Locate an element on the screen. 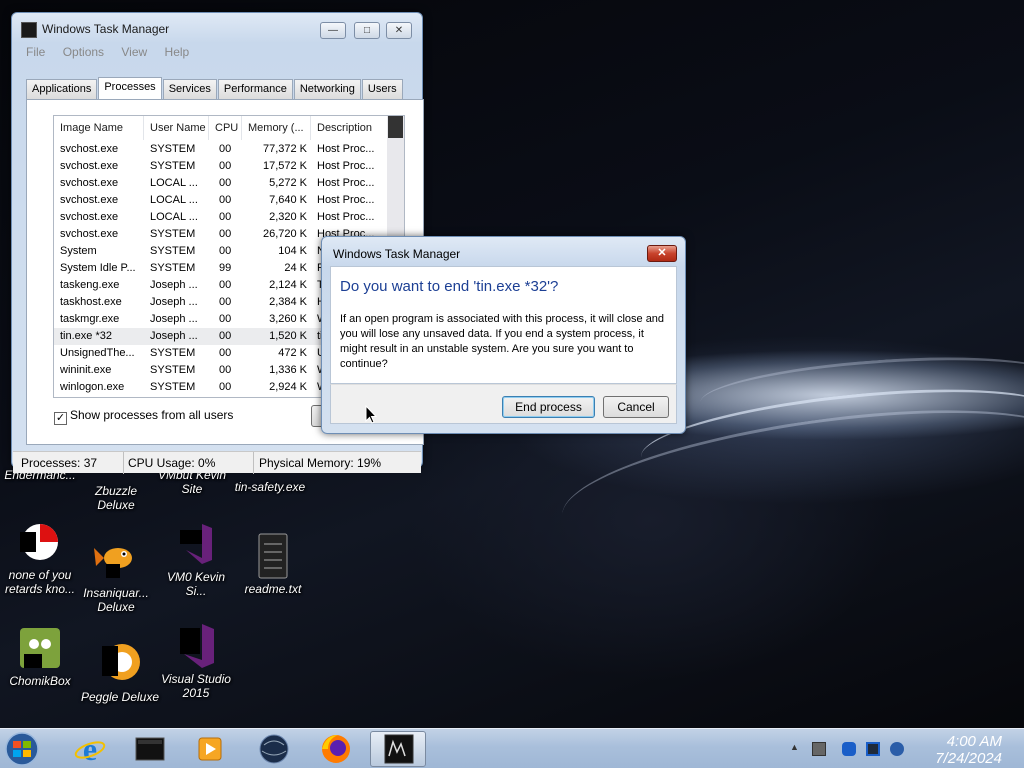 This screenshot has height=768, width=1024. desktop-icon: Visual Studio 2015 is located at coordinates (196, 661).